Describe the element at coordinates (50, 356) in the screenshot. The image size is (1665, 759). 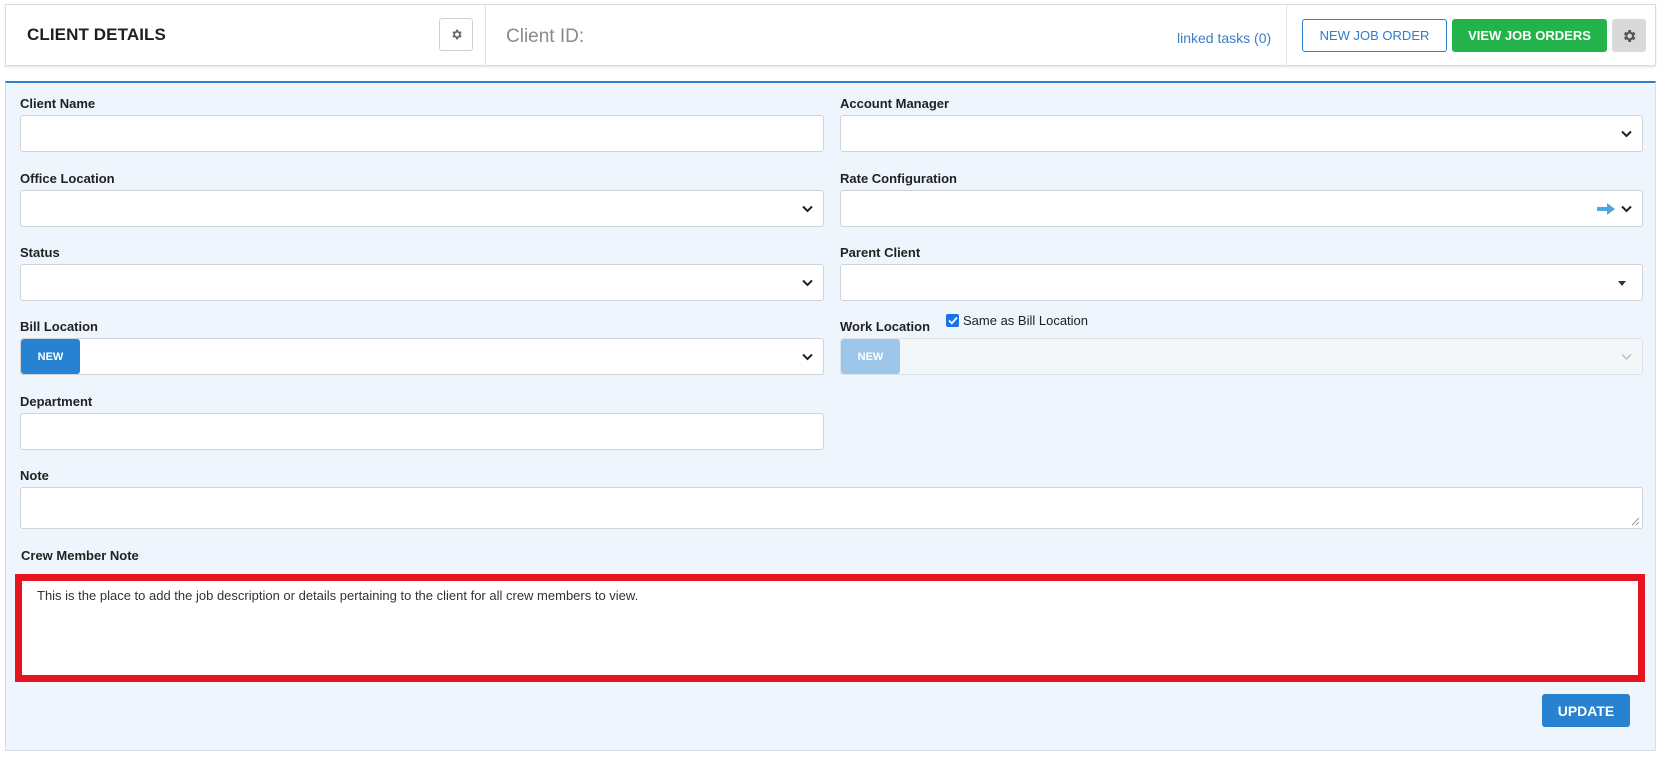
I see `bill-location-new-button: NEW` at that location.